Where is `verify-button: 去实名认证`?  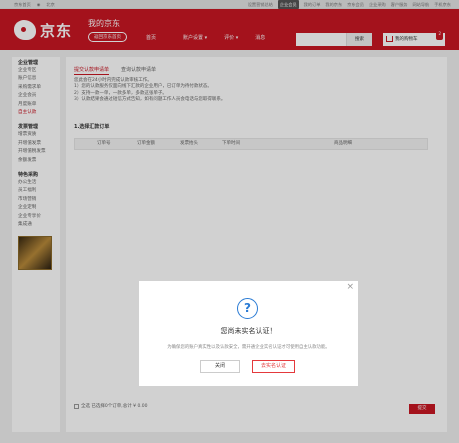
verify-button: 去实名认证 is located at coordinates (273, 366).